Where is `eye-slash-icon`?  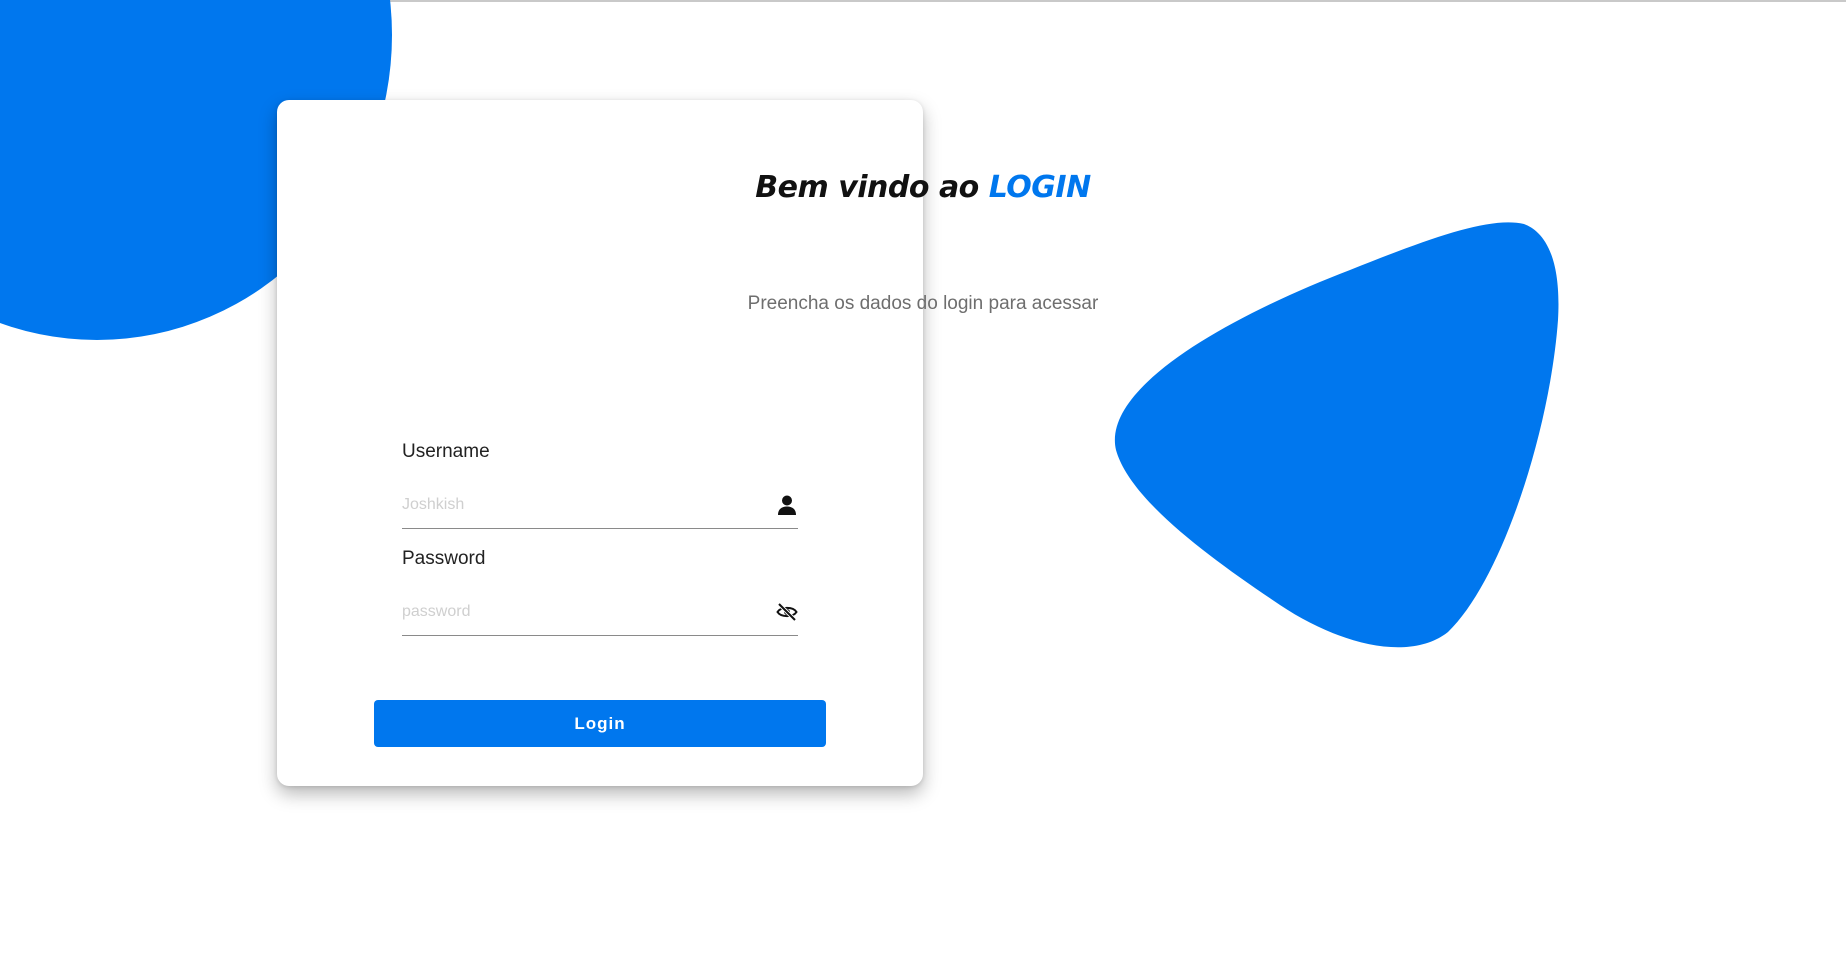
eye-slash-icon is located at coordinates (787, 612).